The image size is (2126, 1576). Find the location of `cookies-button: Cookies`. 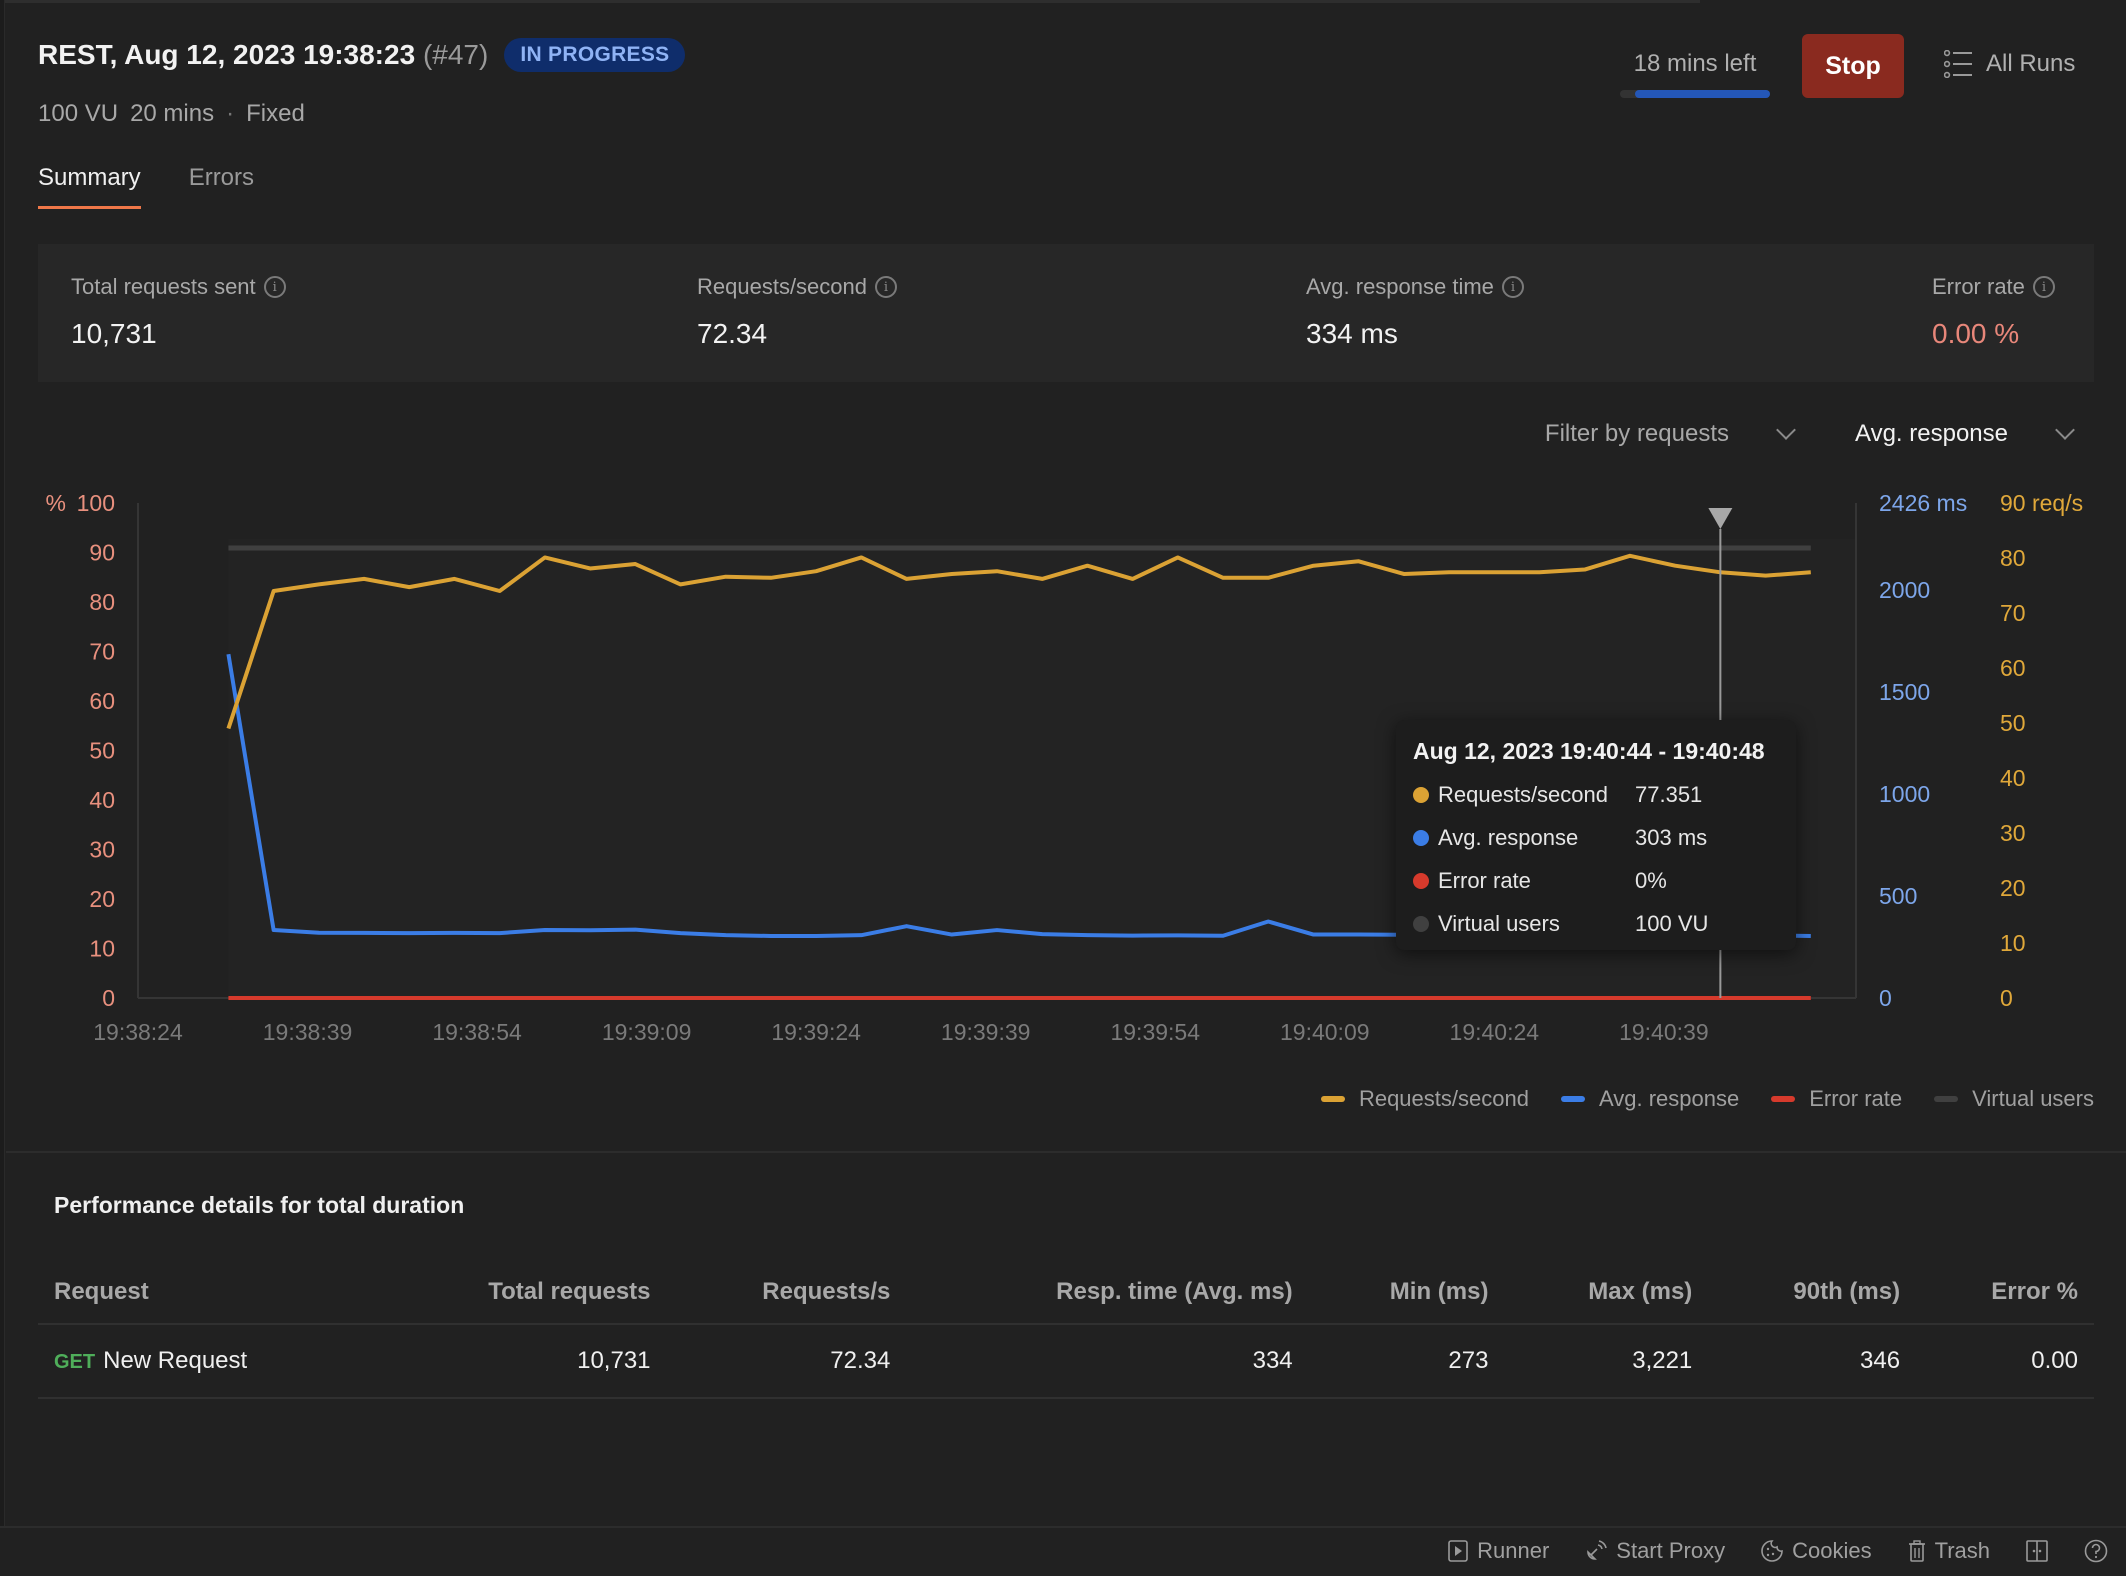

cookies-button: Cookies is located at coordinates (1816, 1551).